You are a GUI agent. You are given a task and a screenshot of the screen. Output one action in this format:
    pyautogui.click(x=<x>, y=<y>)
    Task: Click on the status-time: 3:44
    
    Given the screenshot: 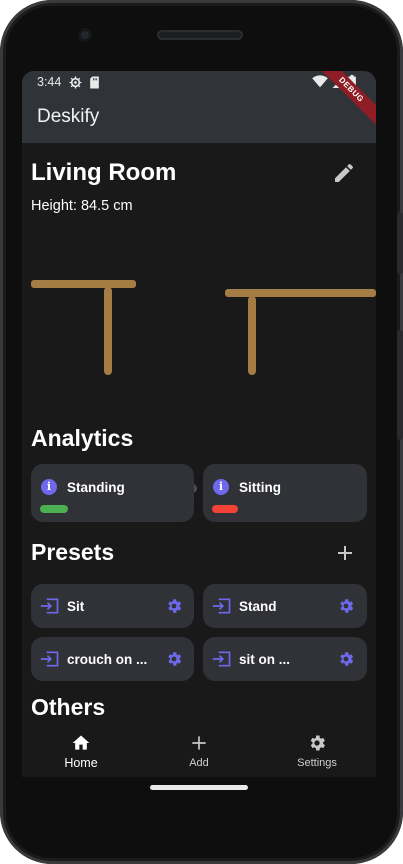 What is the action you would take?
    pyautogui.click(x=49, y=82)
    